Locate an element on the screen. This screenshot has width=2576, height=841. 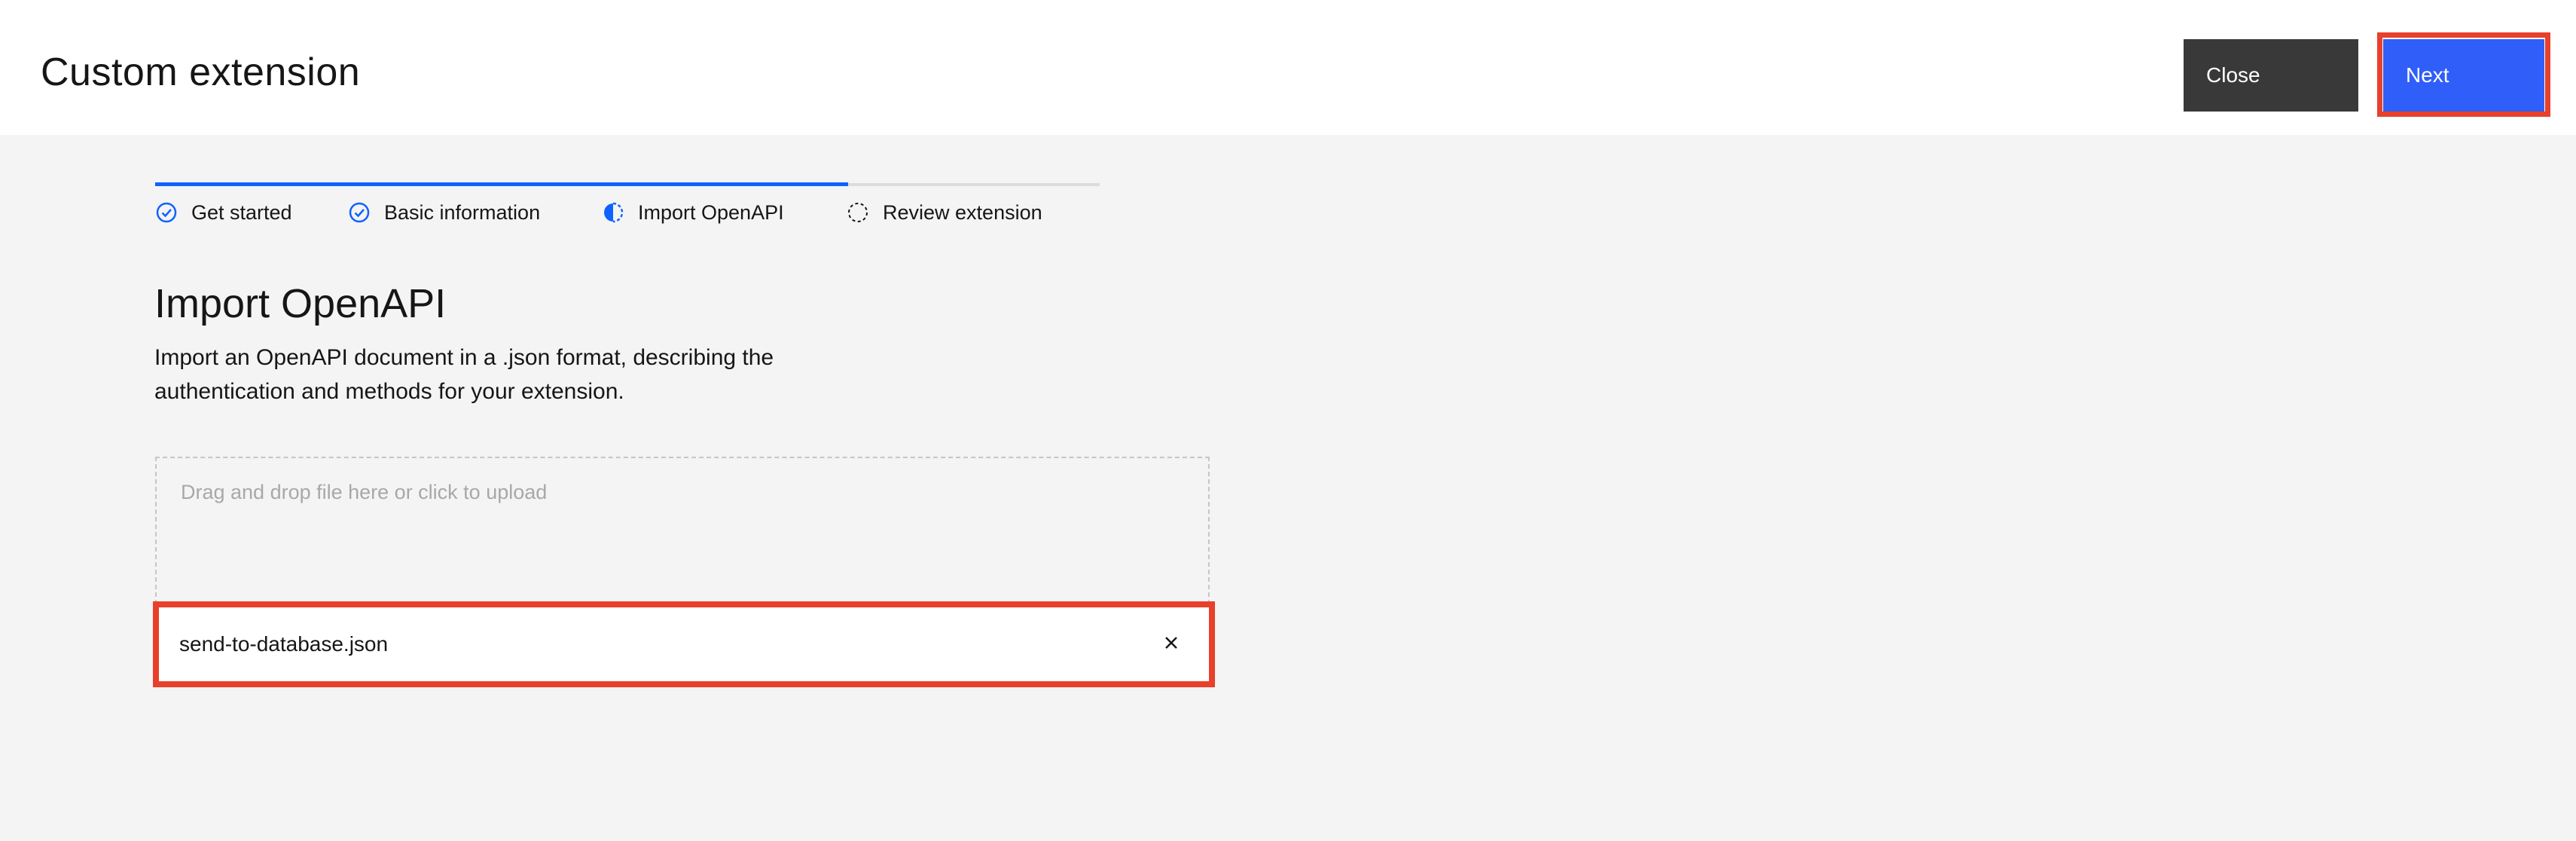
step-label: Basic information is located at coordinates (463, 212).